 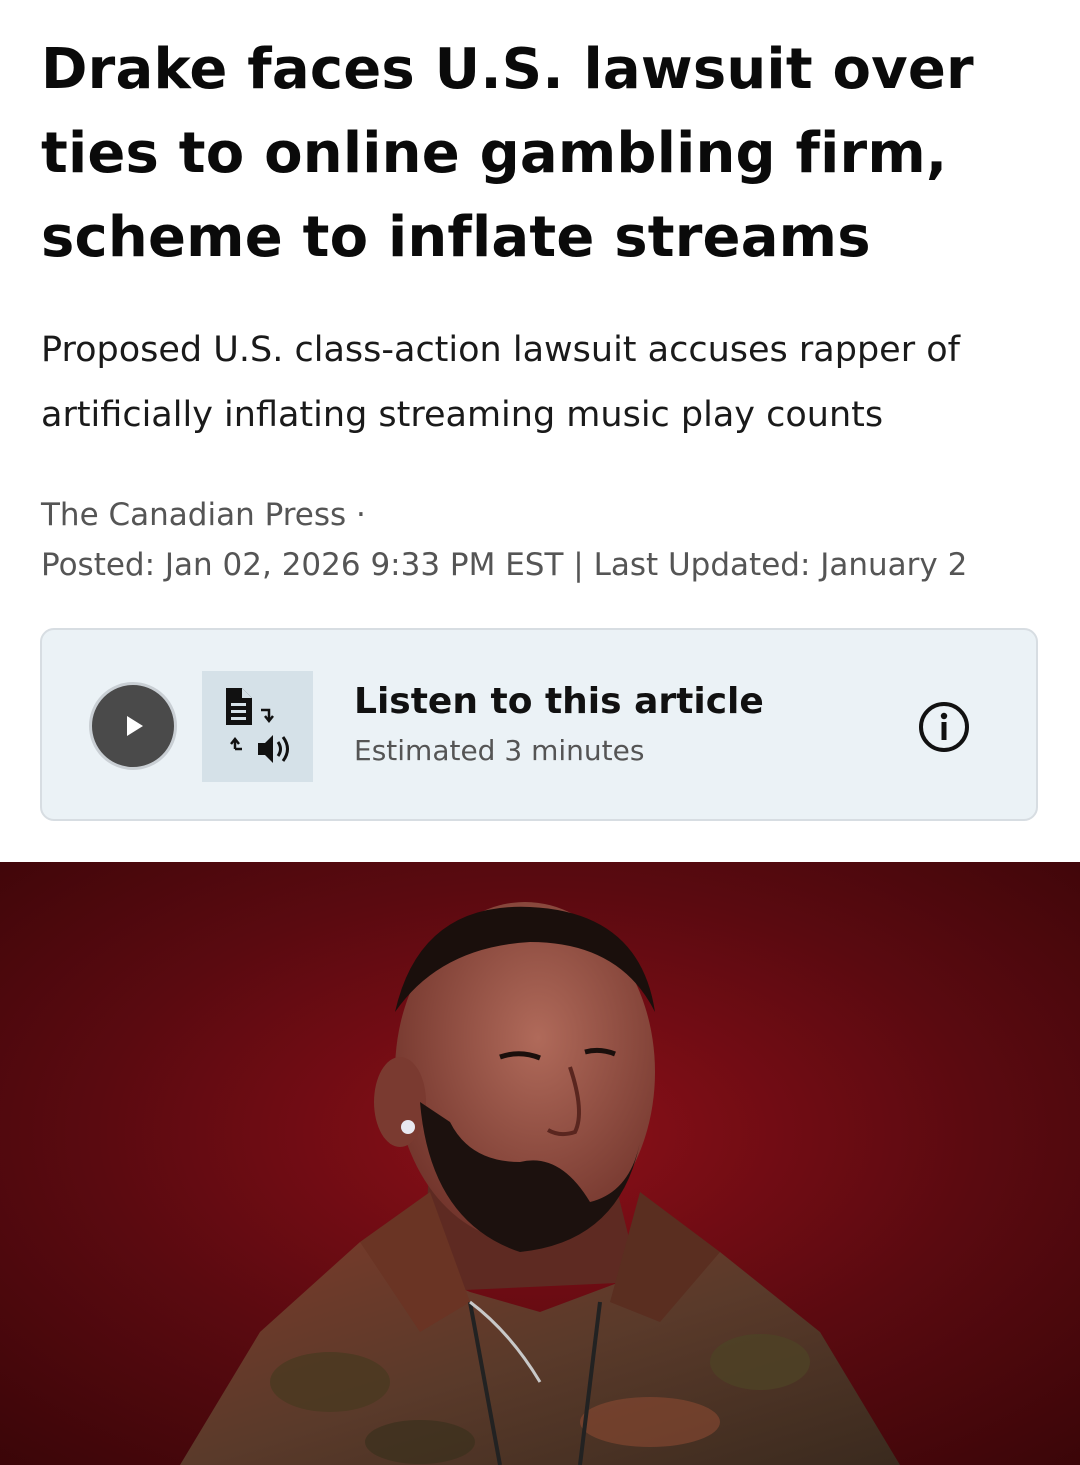 I want to click on play-icon, so click(x=135, y=726).